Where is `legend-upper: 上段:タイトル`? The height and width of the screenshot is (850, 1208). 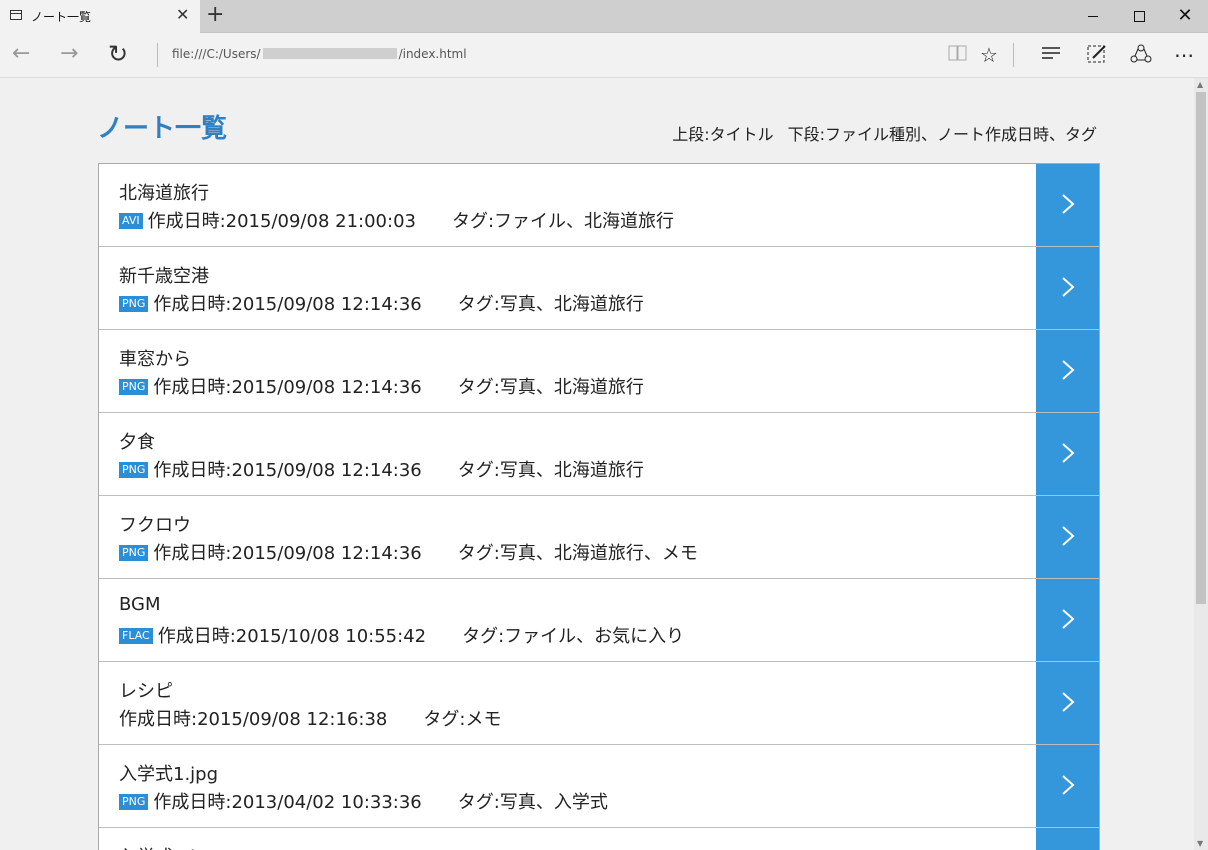
legend-upper: 上段:タイトル is located at coordinates (723, 134).